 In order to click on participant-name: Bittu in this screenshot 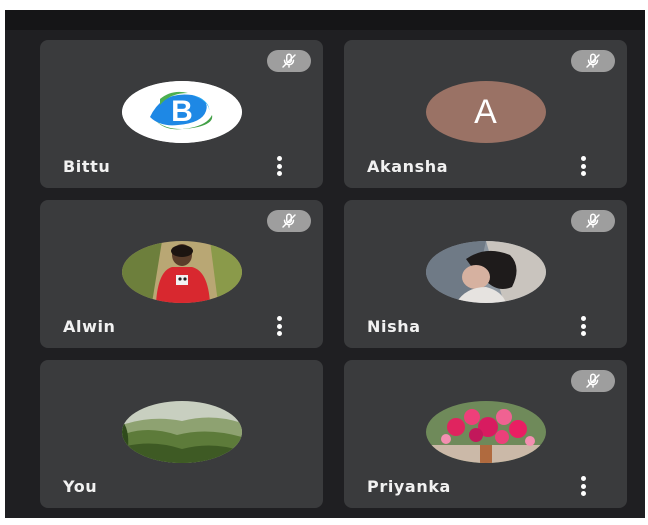, I will do `click(87, 166)`.